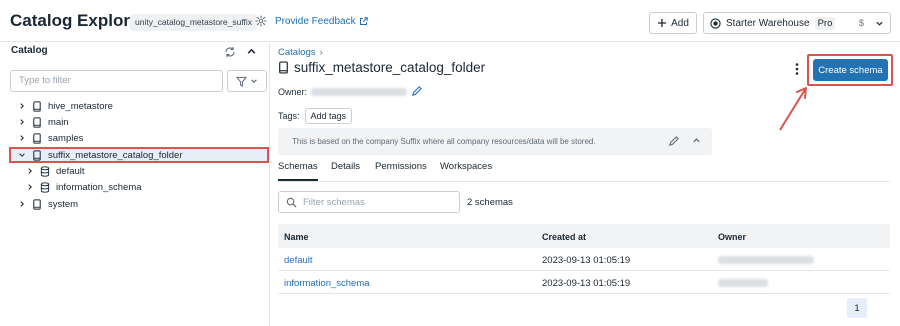 The width and height of the screenshot is (900, 326). Describe the element at coordinates (230, 52) in the screenshot. I see `refresh-icon` at that location.